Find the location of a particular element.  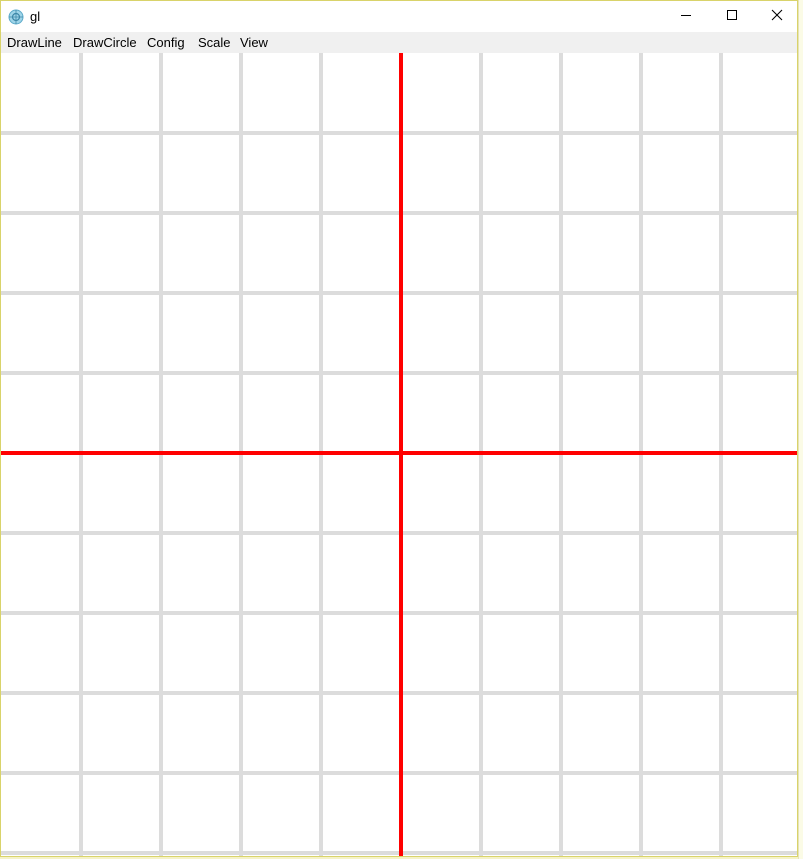

minimize-icon is located at coordinates (686, 17).